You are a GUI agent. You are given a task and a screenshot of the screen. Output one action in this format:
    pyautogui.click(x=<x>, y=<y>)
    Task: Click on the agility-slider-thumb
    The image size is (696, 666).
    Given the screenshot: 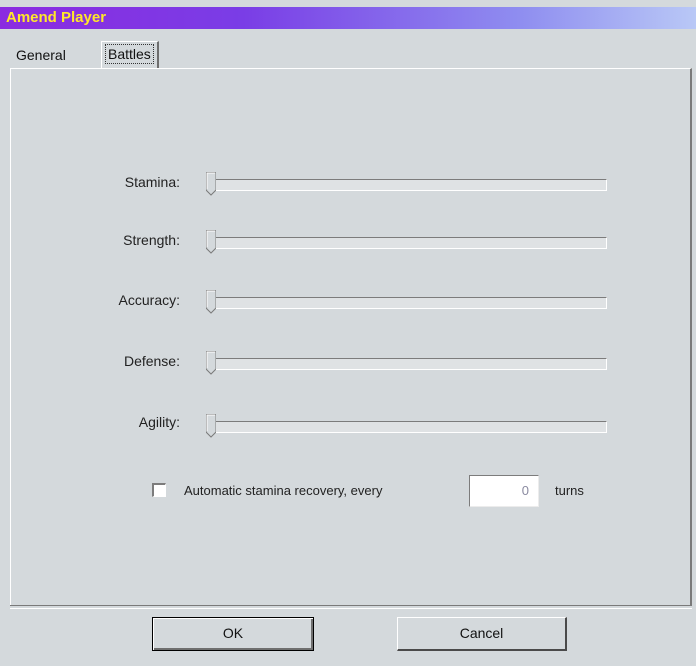 What is the action you would take?
    pyautogui.click(x=211, y=426)
    